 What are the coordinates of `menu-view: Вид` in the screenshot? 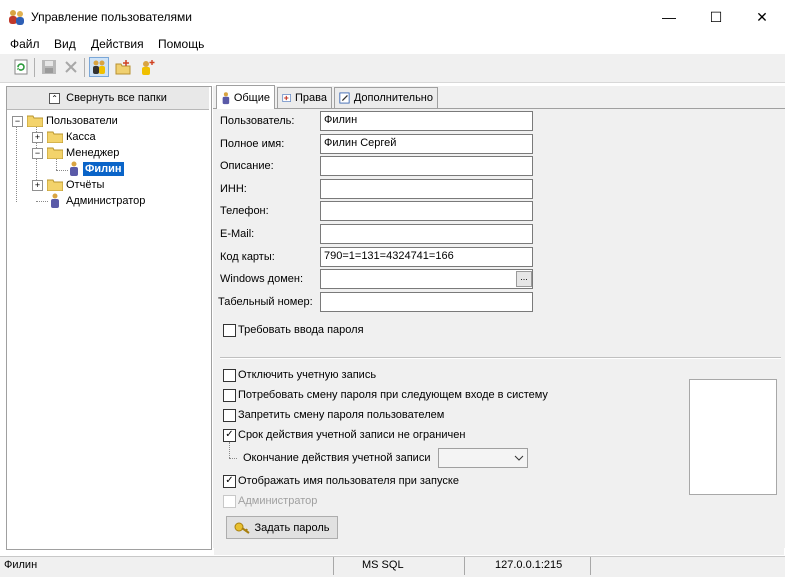 It's located at (65, 44).